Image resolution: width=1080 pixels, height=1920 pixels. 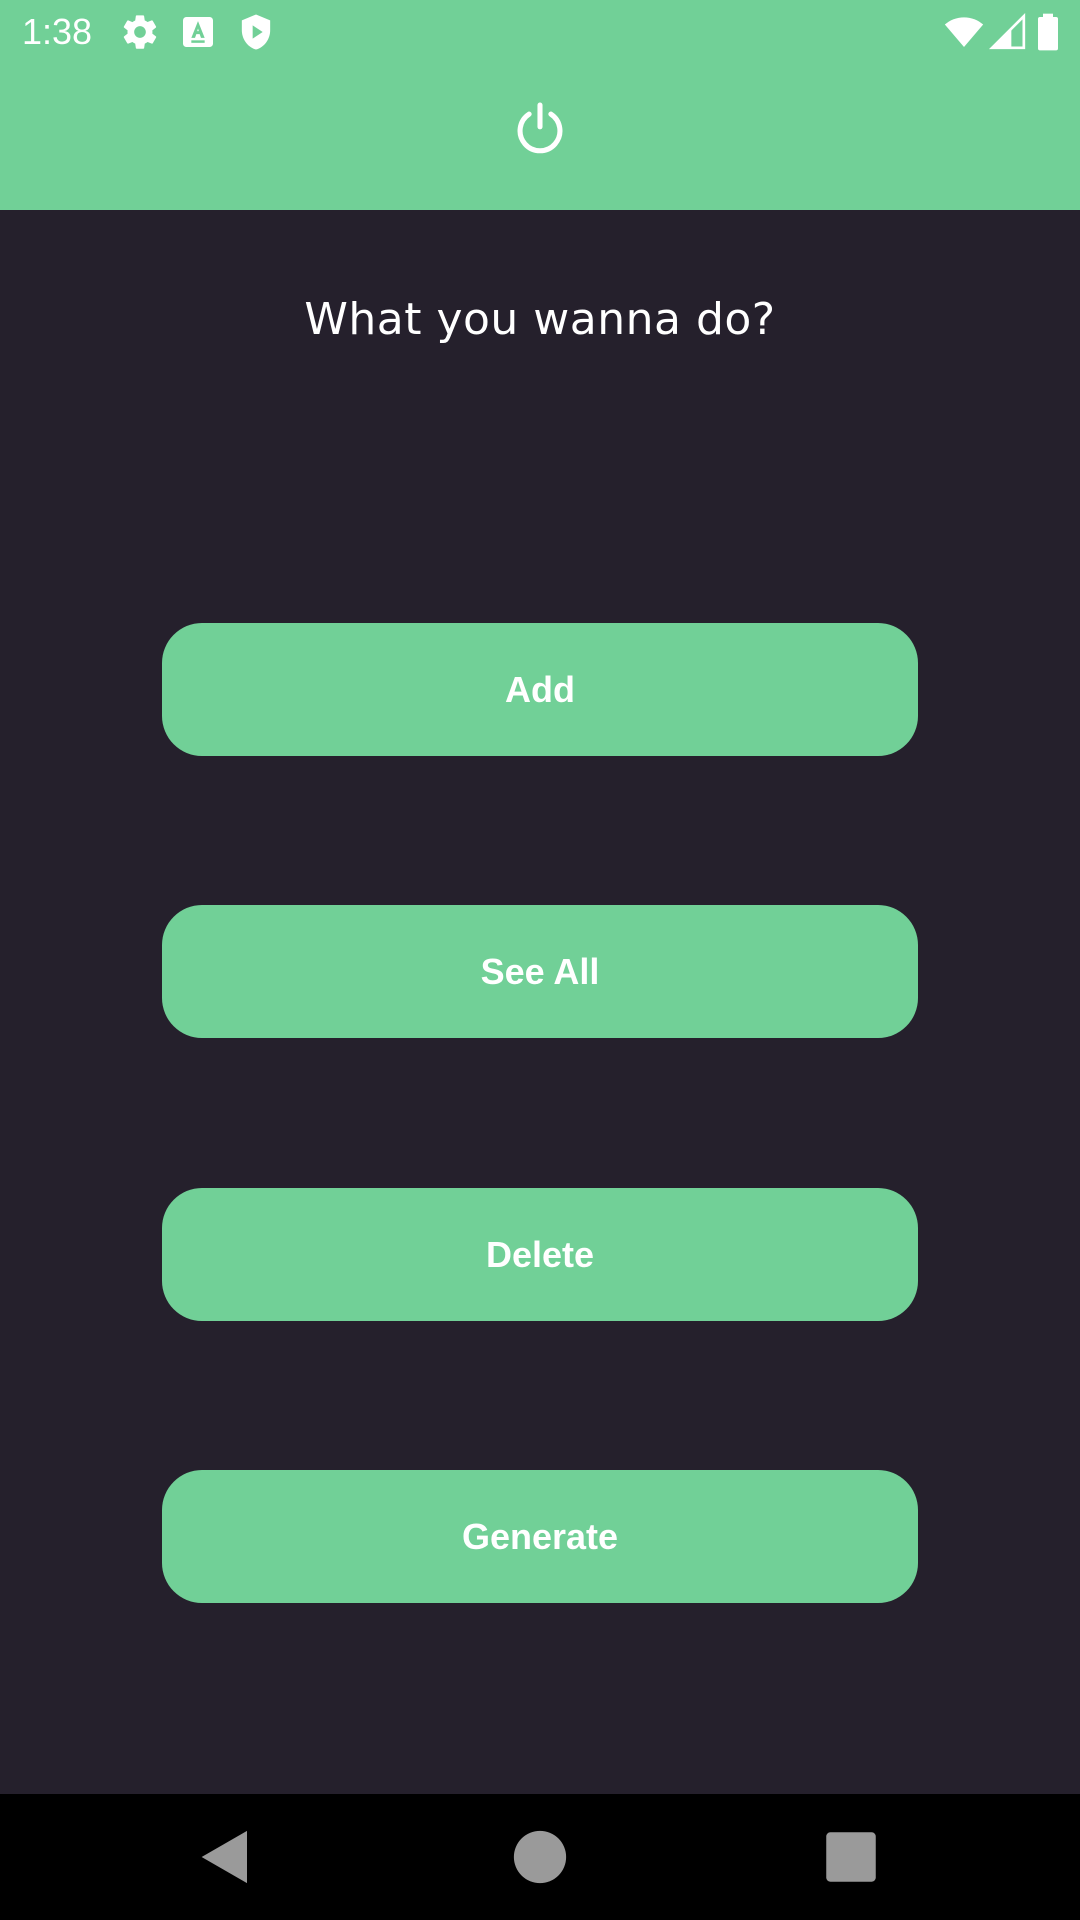 What do you see at coordinates (540, 31) in the screenshot?
I see `status-bar: 1:38` at bounding box center [540, 31].